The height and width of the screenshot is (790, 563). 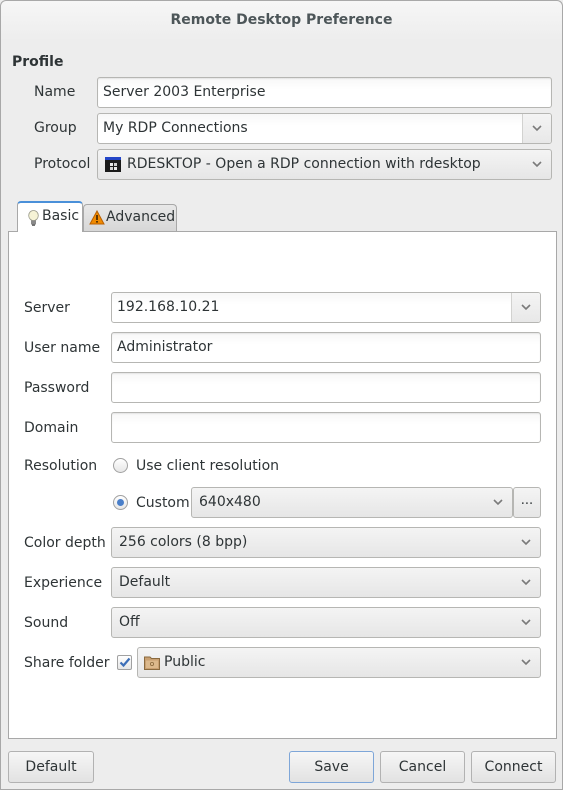 I want to click on tab-basic: Basic, so click(x=50, y=216).